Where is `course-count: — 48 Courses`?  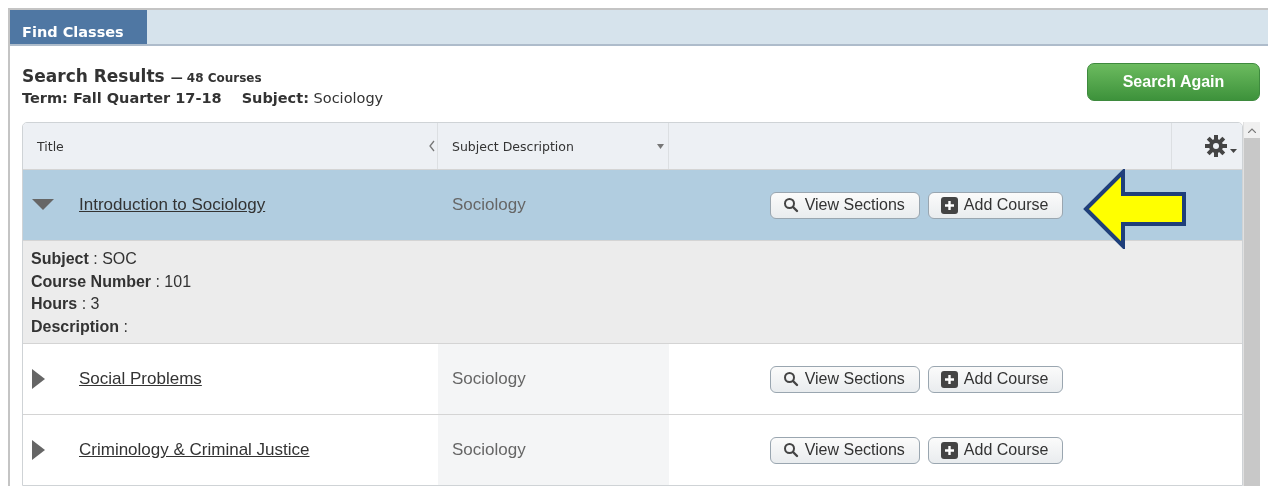 course-count: — 48 Courses is located at coordinates (216, 78).